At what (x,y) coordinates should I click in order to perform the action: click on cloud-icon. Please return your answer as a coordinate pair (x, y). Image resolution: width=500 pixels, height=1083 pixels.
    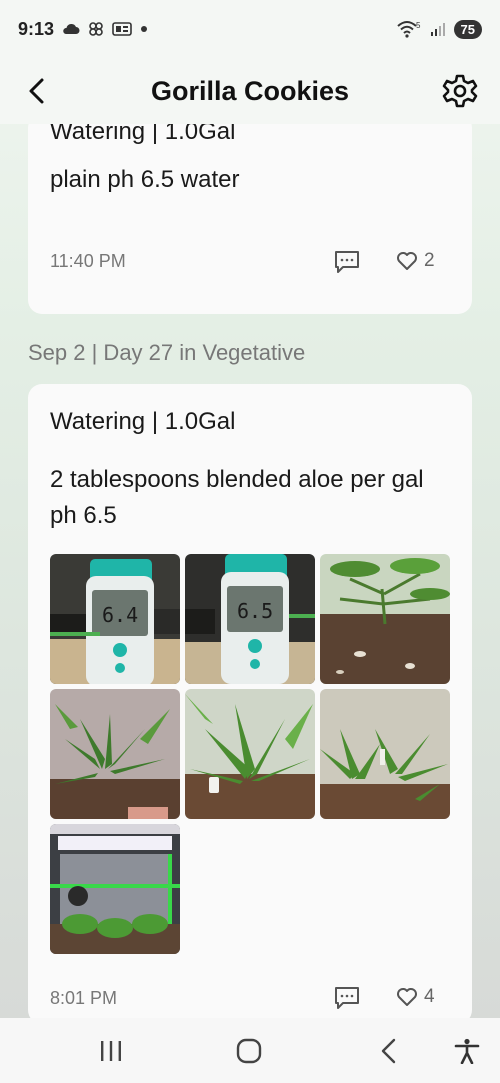
    Looking at the image, I should click on (71, 28).